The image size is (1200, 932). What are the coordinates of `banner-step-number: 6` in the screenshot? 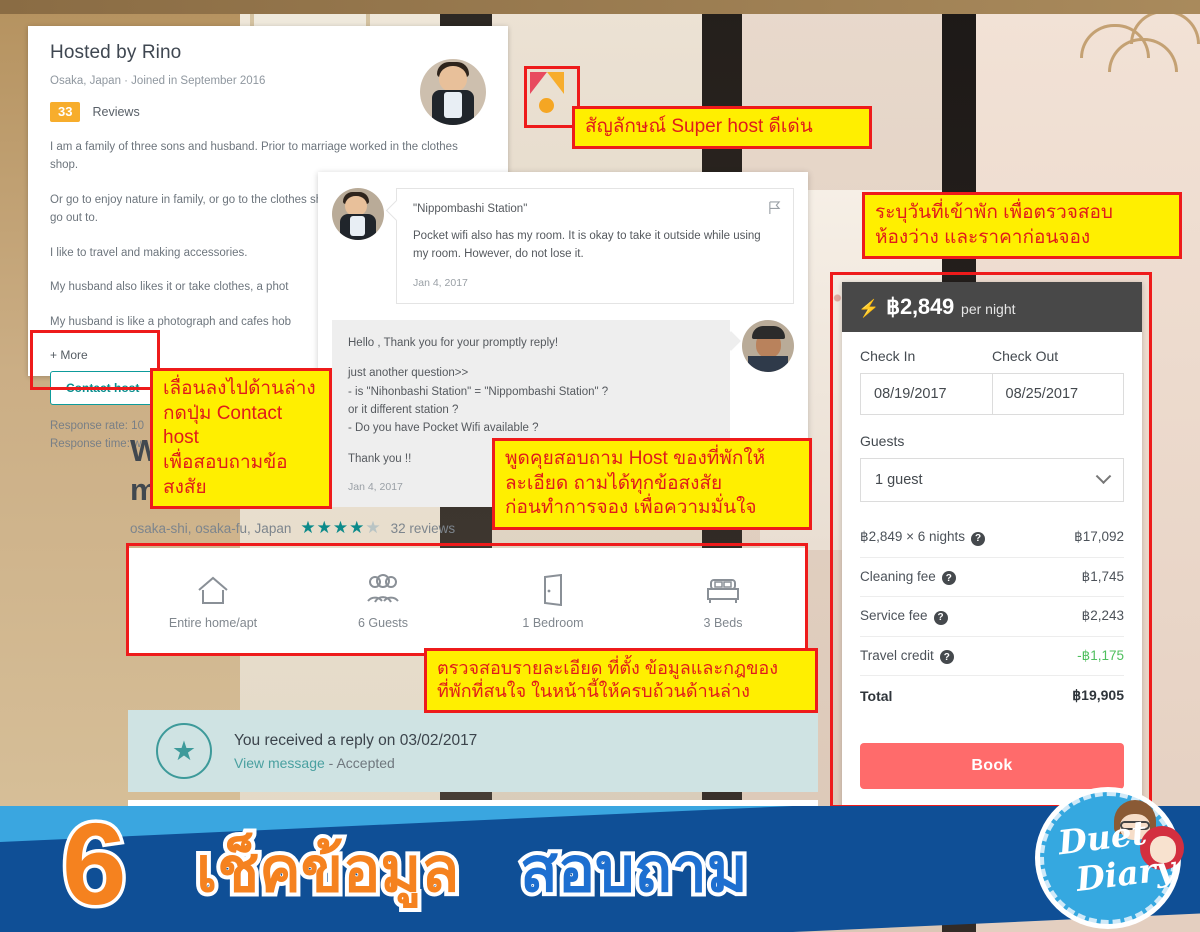 It's located at (94, 864).